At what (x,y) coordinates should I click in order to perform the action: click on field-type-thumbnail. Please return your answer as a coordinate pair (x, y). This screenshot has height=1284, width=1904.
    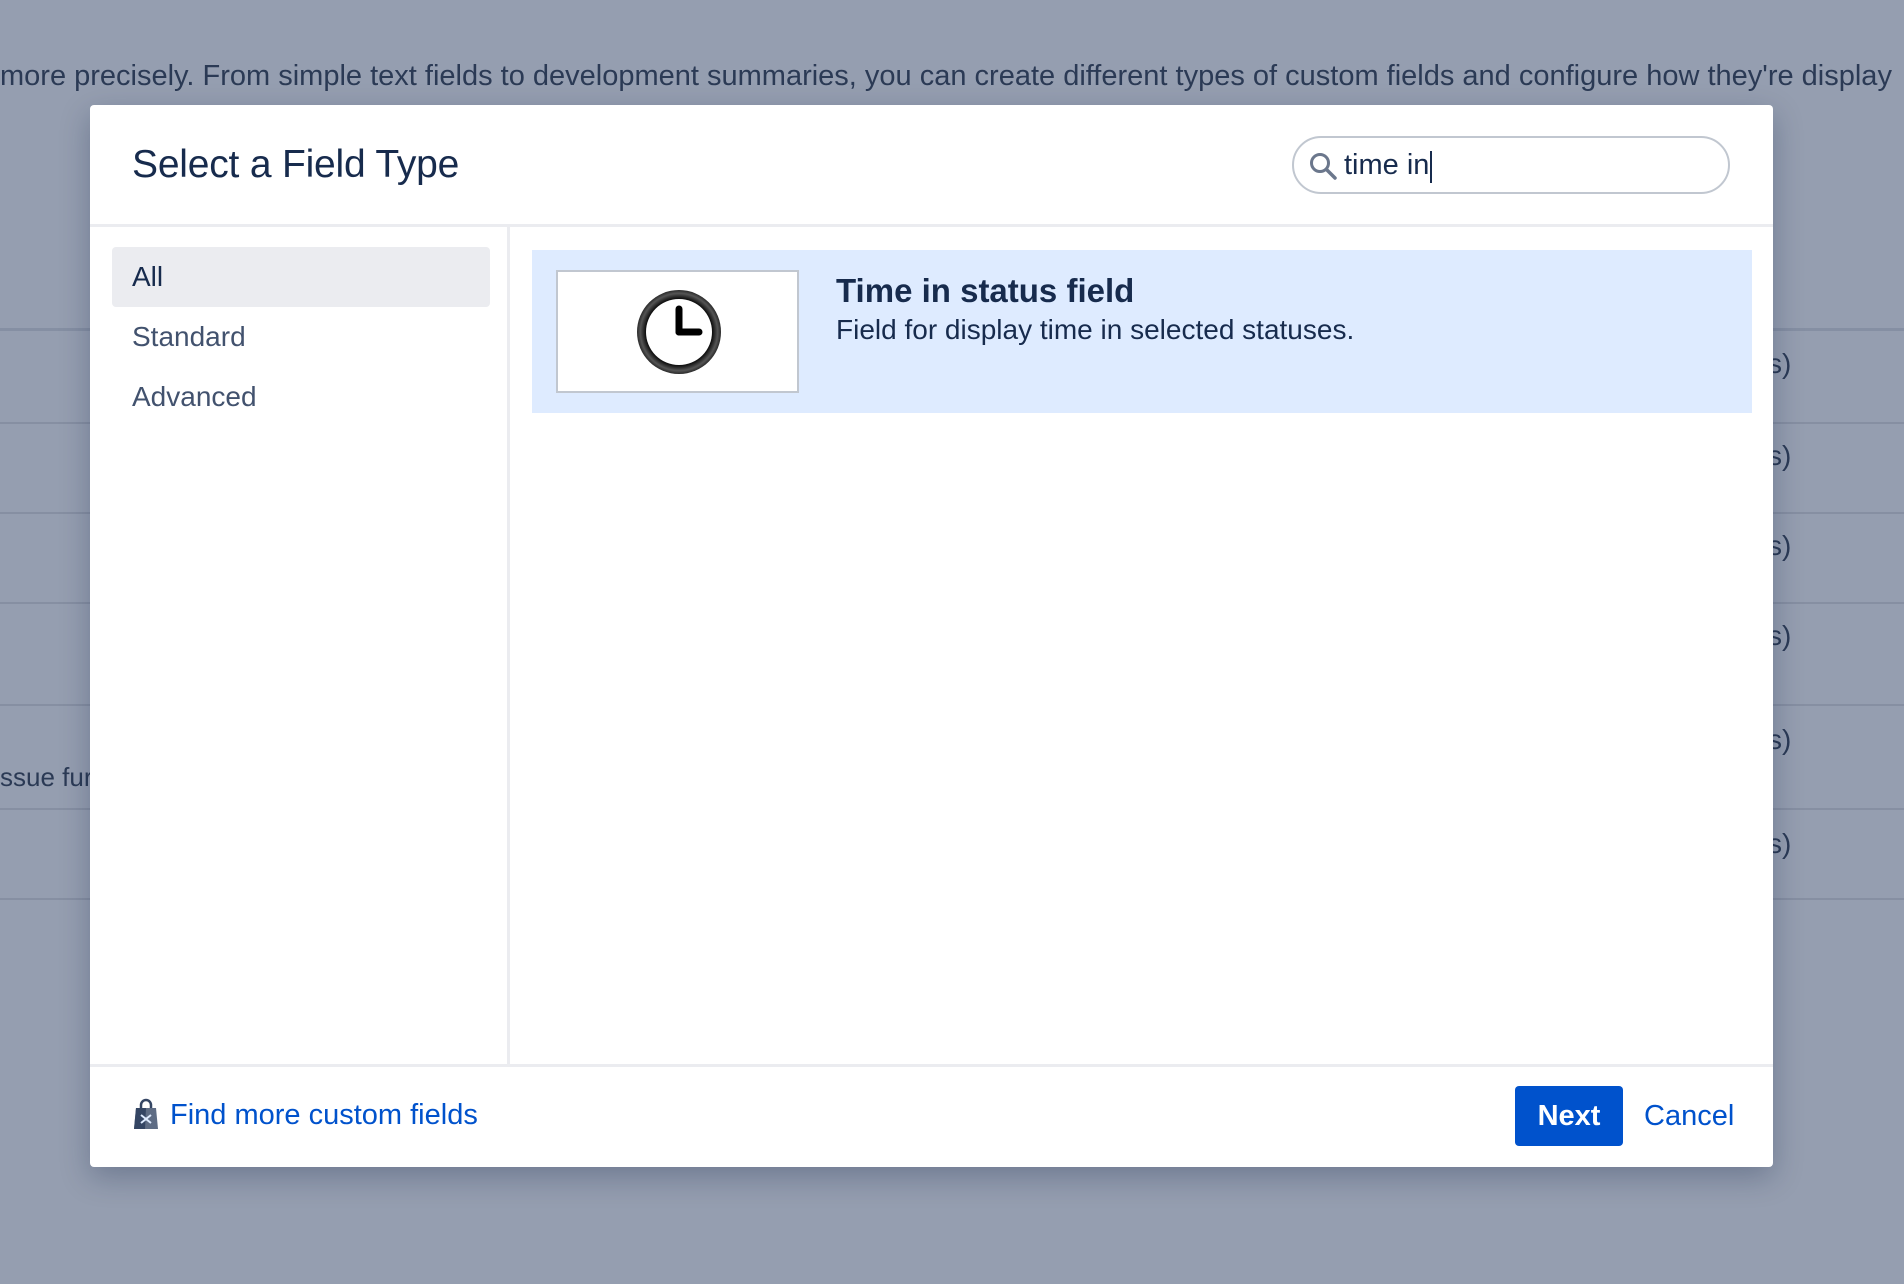
    Looking at the image, I should click on (677, 331).